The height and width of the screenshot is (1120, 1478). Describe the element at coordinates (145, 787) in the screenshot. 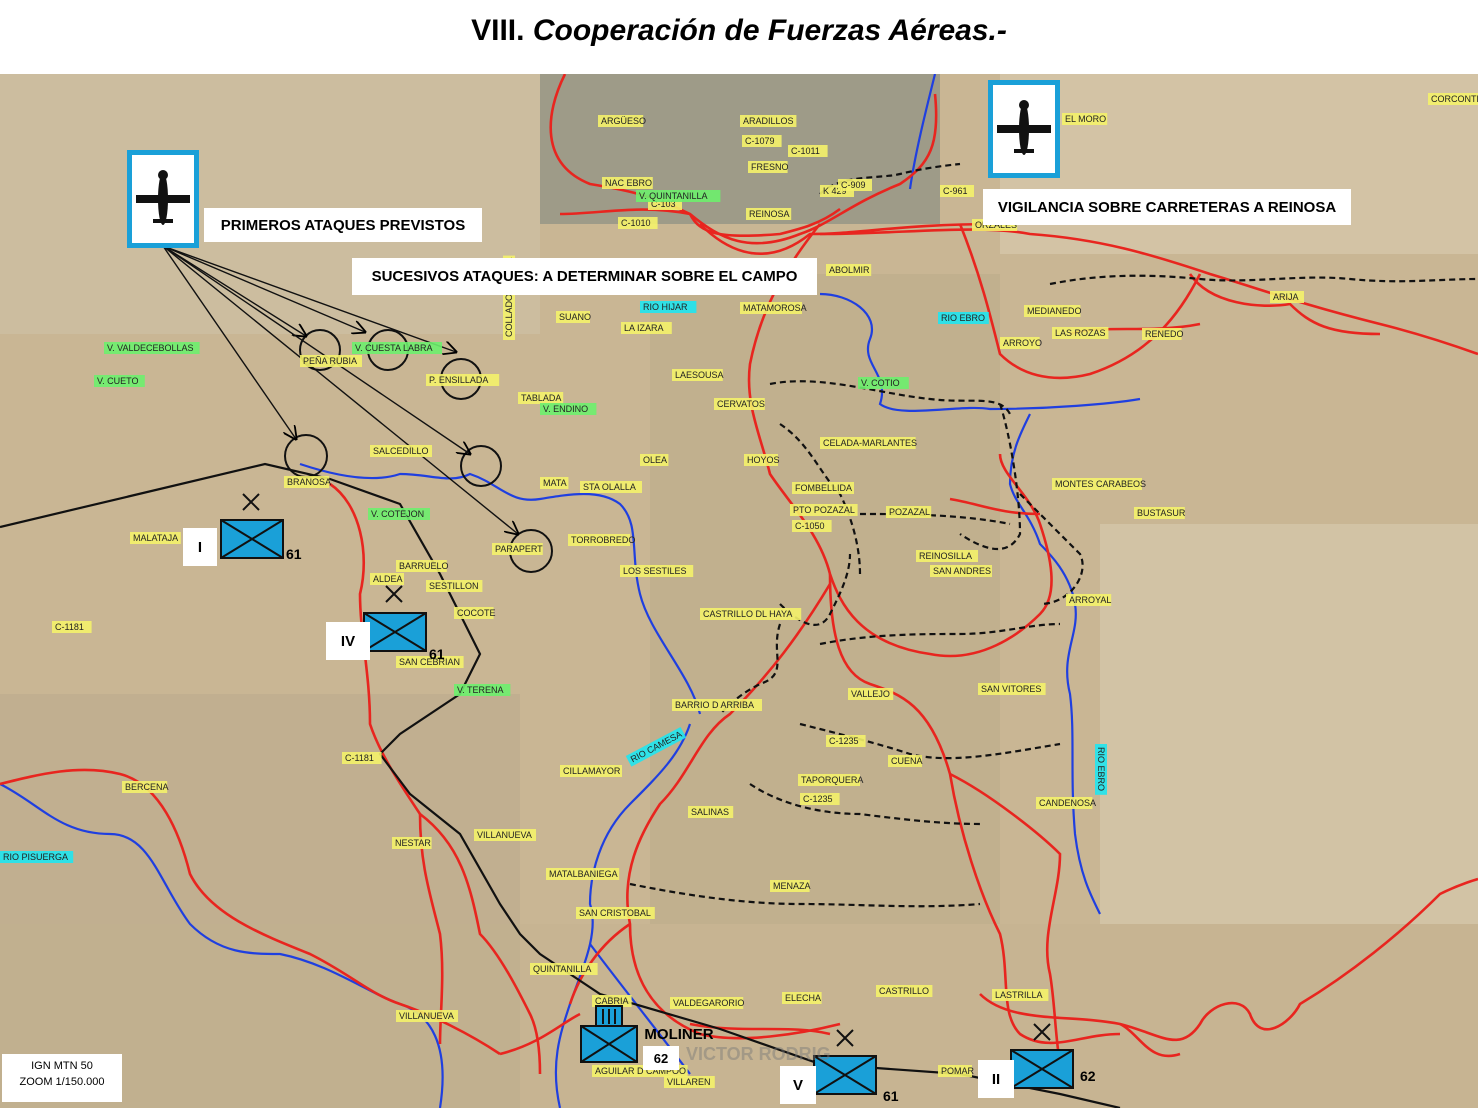

I see `place-label: BERCENA` at that location.